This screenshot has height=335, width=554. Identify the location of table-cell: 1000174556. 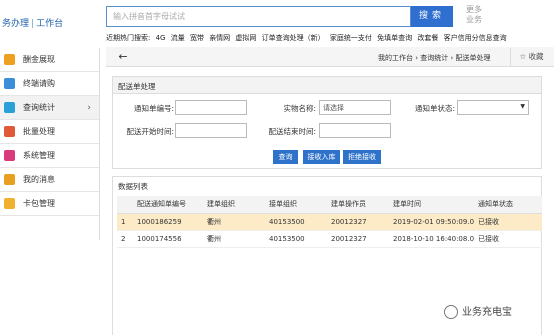
(168, 239).